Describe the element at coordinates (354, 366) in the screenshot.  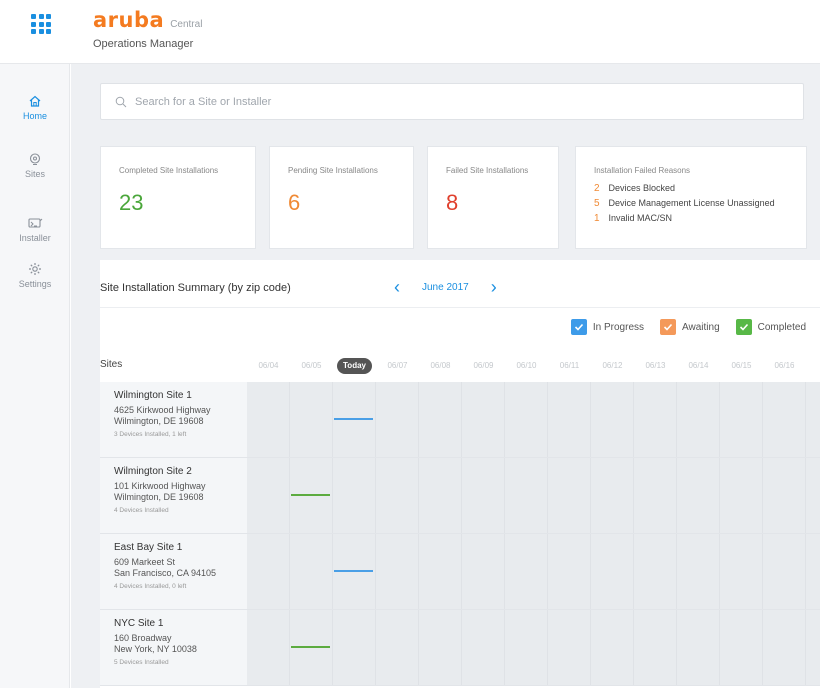
I see `today-label: Today` at that location.